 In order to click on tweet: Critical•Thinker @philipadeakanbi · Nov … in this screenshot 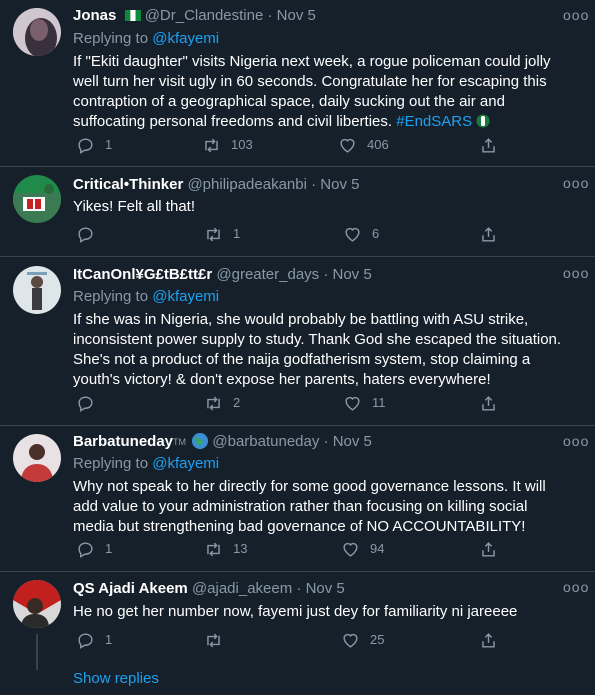, I will do `click(297, 212)`.